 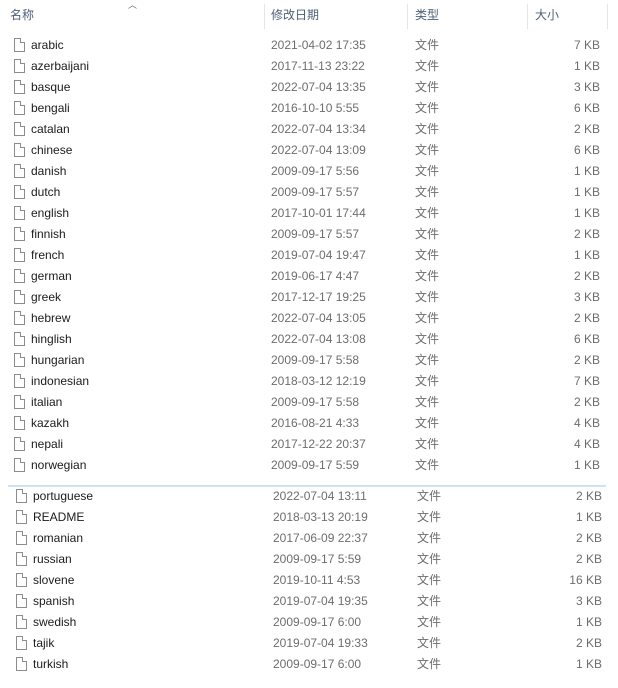 I want to click on file-date: 2018-03-13 20:19, so click(x=320, y=517).